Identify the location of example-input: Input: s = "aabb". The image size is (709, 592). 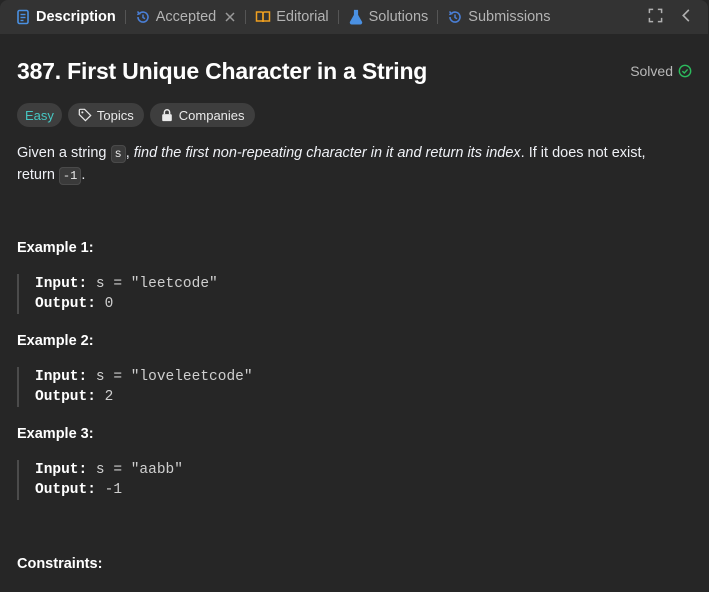
(335, 470).